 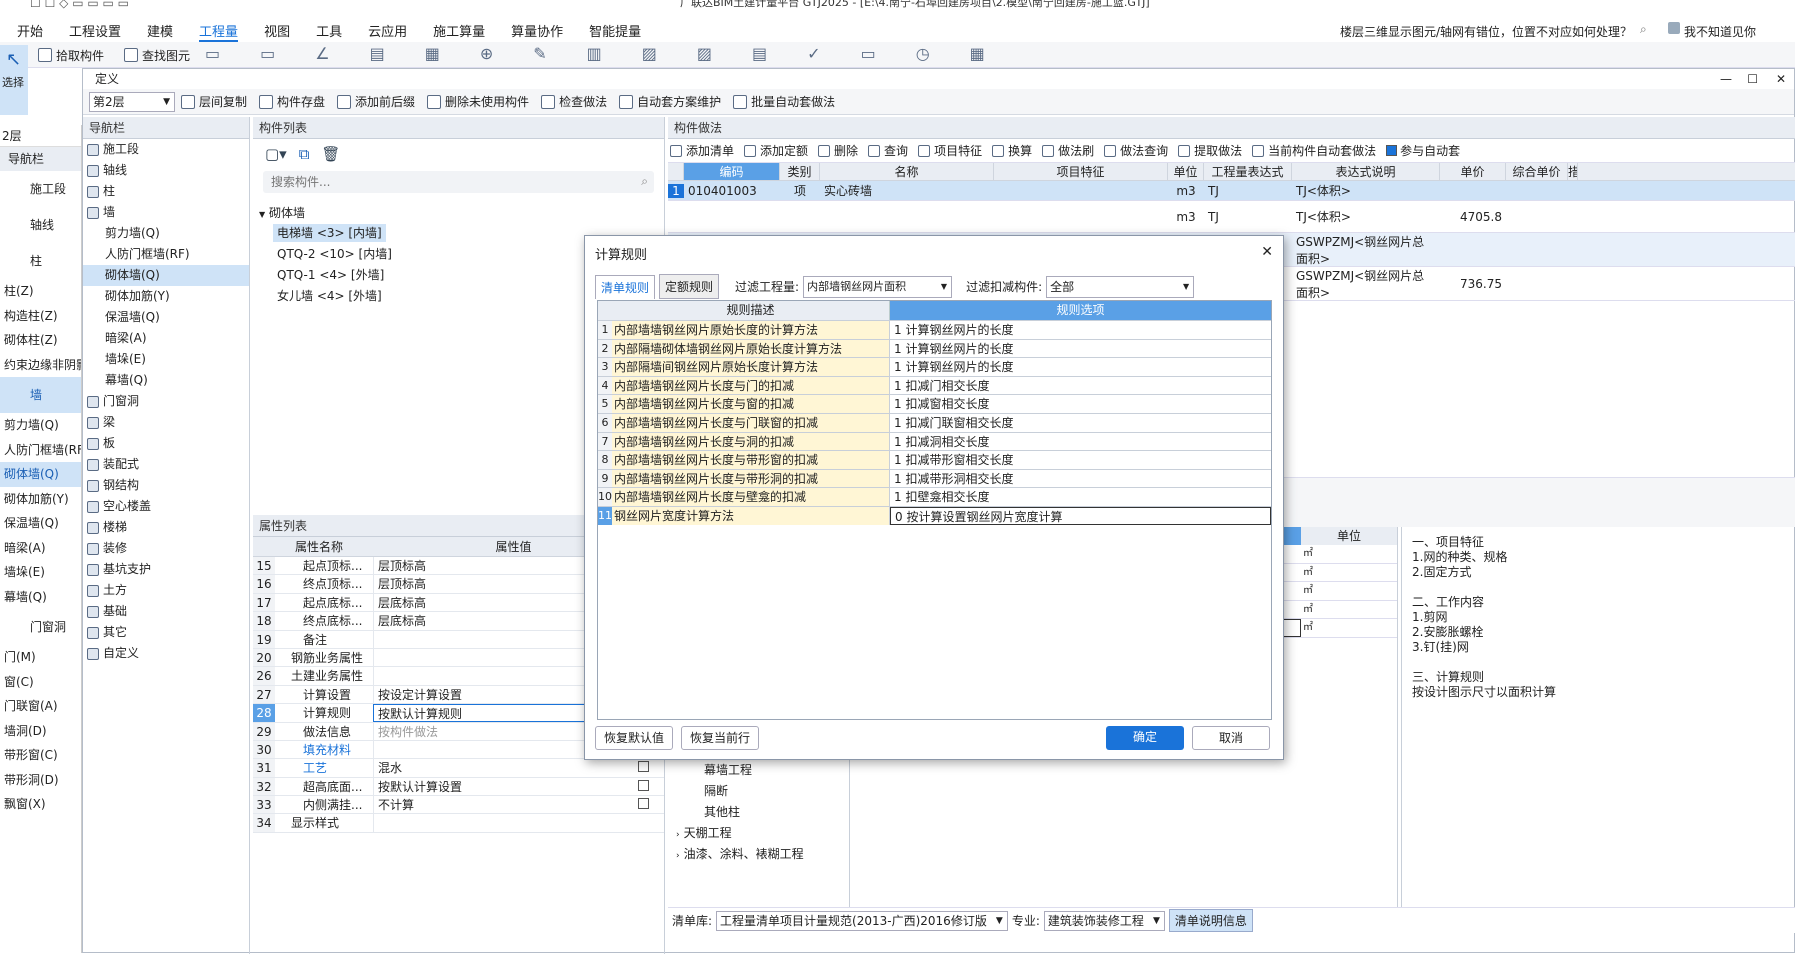 What do you see at coordinates (95, 31) in the screenshot?
I see `menu-item: 工程设置` at bounding box center [95, 31].